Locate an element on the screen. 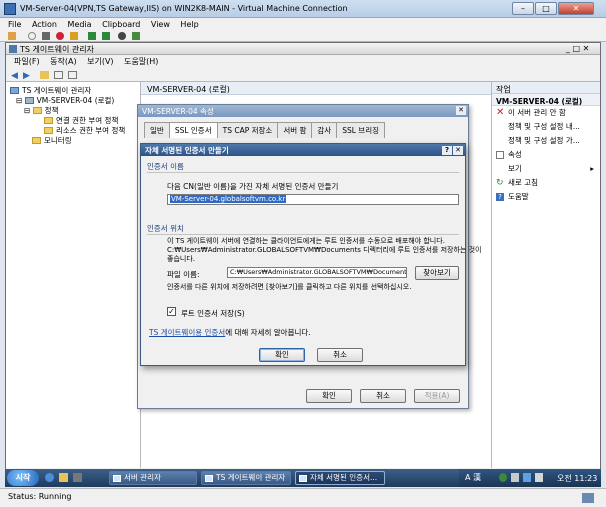  tray-help-icon is located at coordinates (527, 477).